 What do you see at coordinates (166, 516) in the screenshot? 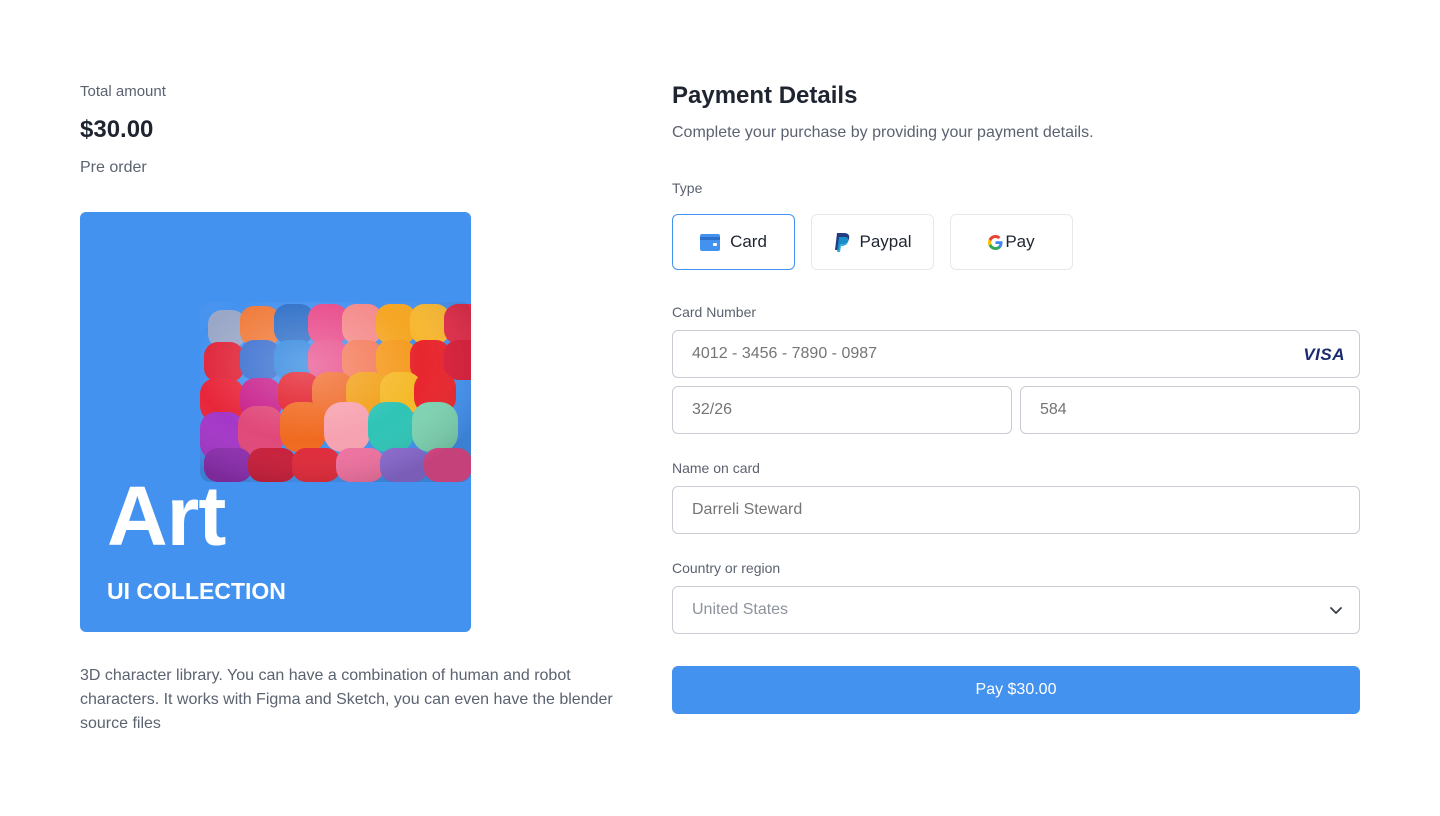
I see `product-title: Art` at bounding box center [166, 516].